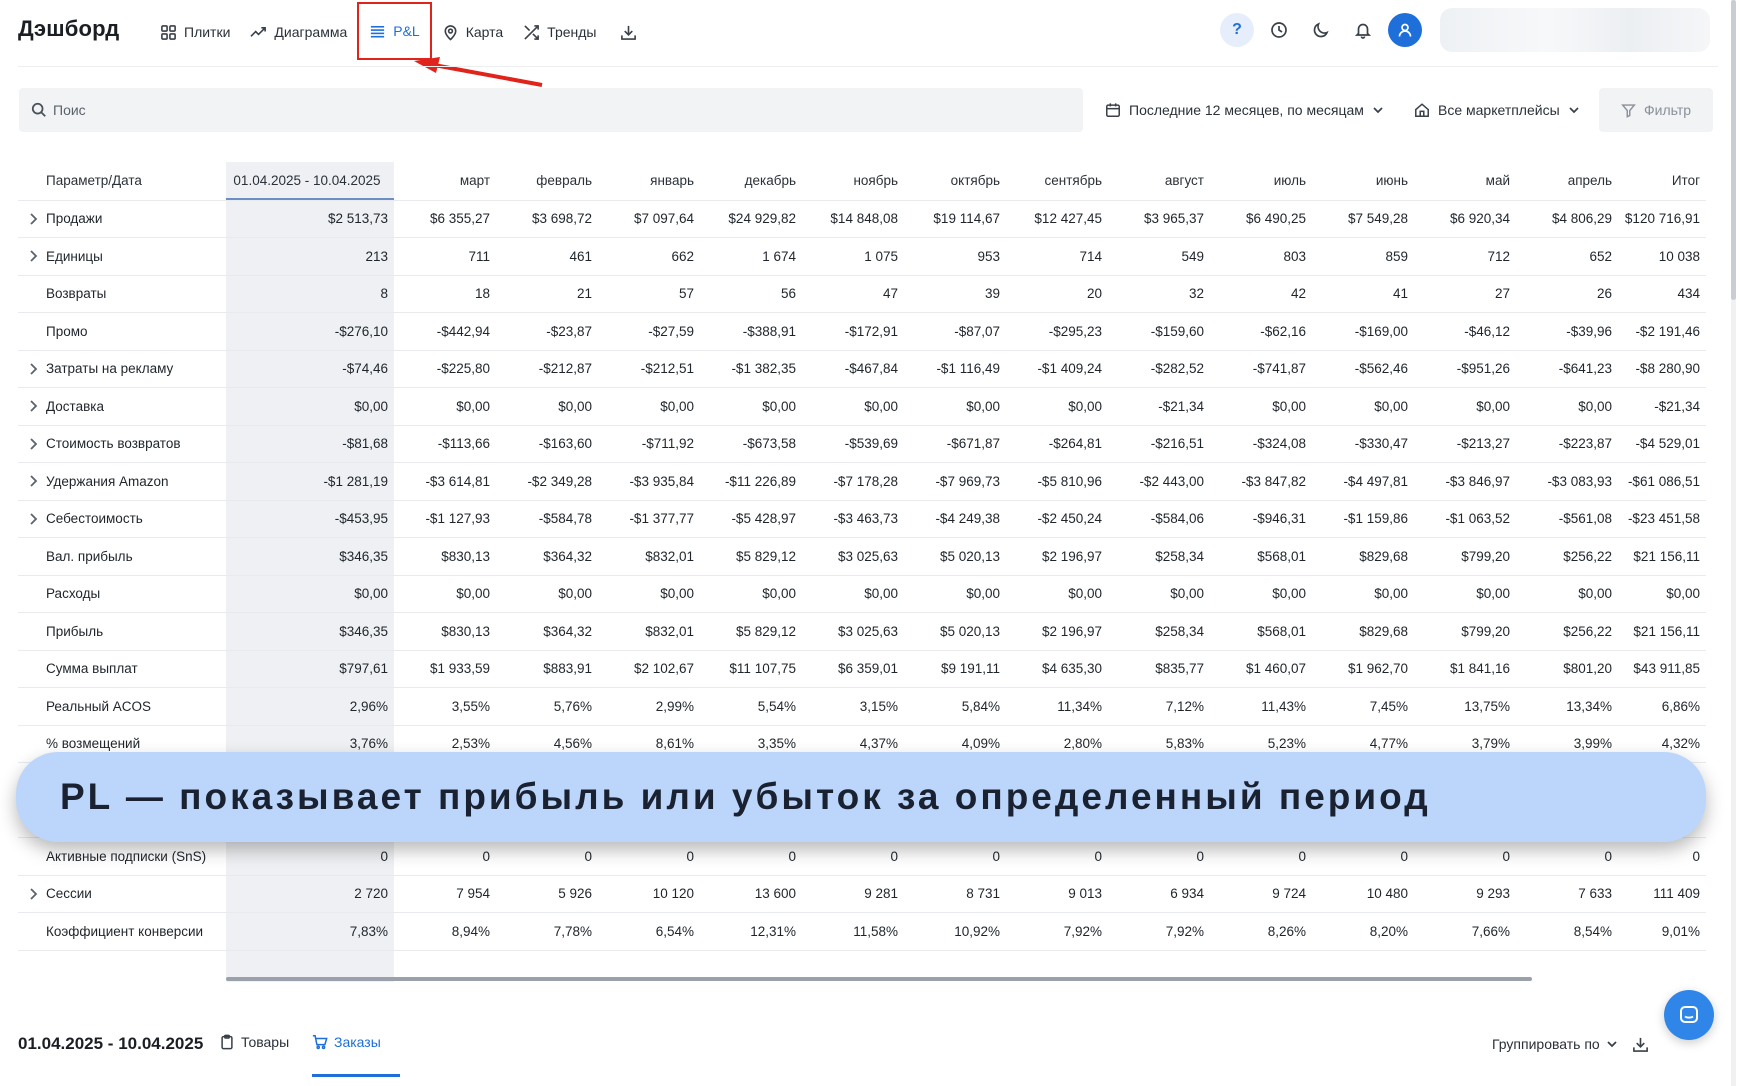  I want to click on nav-tab-tiles: Плитки, so click(195, 32).